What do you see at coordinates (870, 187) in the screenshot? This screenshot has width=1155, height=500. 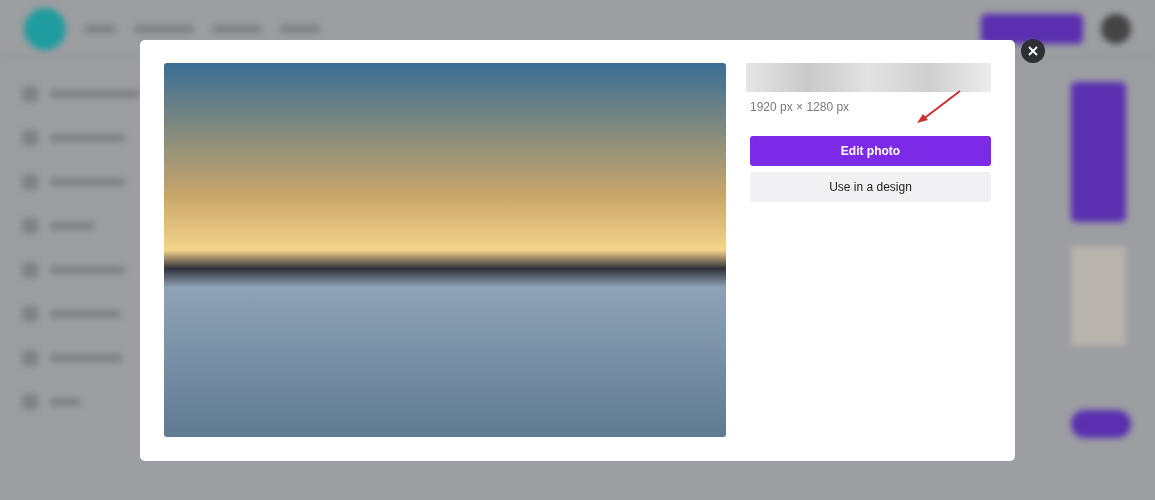 I see `use-in-design-button: Use in a design` at bounding box center [870, 187].